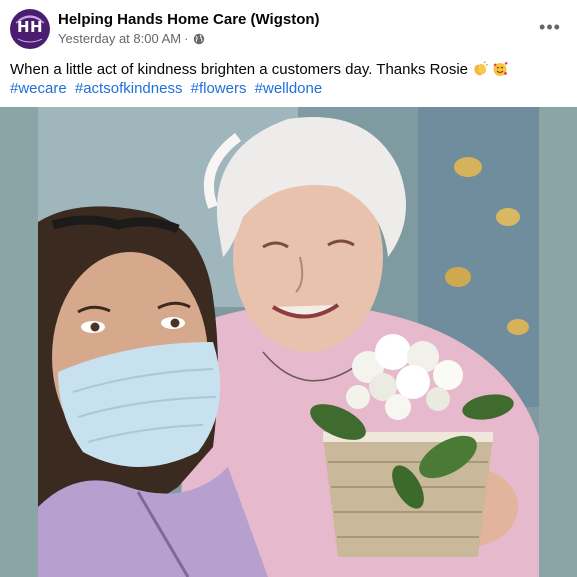 The height and width of the screenshot is (577, 577). I want to click on post-meta: Yesterday at 8:00 AM ·, so click(131, 38).